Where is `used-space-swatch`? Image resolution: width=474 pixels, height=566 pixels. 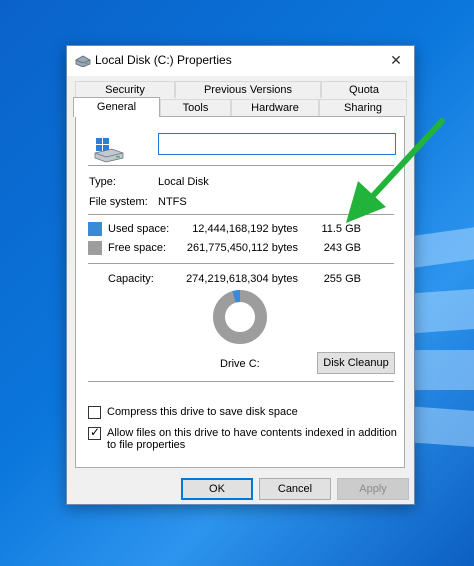 used-space-swatch is located at coordinates (95, 229).